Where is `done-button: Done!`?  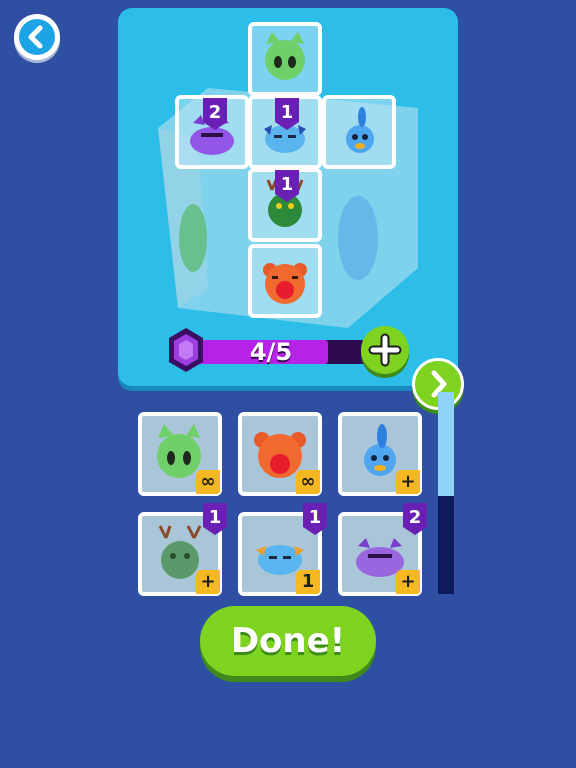 done-button: Done! is located at coordinates (288, 641).